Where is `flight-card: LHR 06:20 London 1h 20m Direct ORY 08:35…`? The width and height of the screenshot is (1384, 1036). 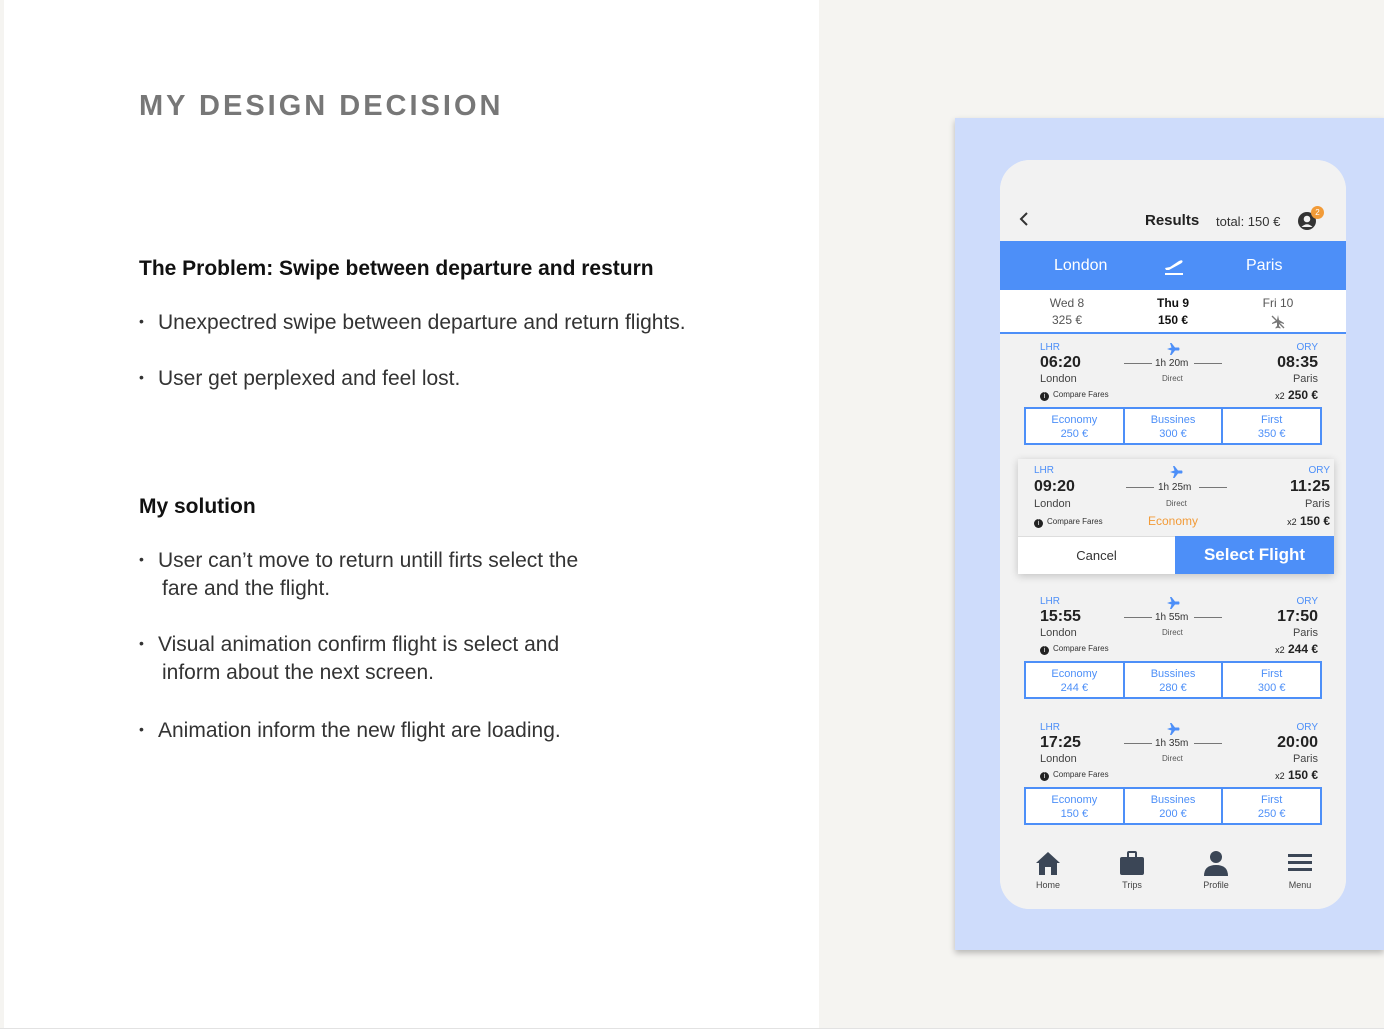 flight-card: LHR 06:20 London 1h 20m Direct ORY 08:35… is located at coordinates (1173, 396).